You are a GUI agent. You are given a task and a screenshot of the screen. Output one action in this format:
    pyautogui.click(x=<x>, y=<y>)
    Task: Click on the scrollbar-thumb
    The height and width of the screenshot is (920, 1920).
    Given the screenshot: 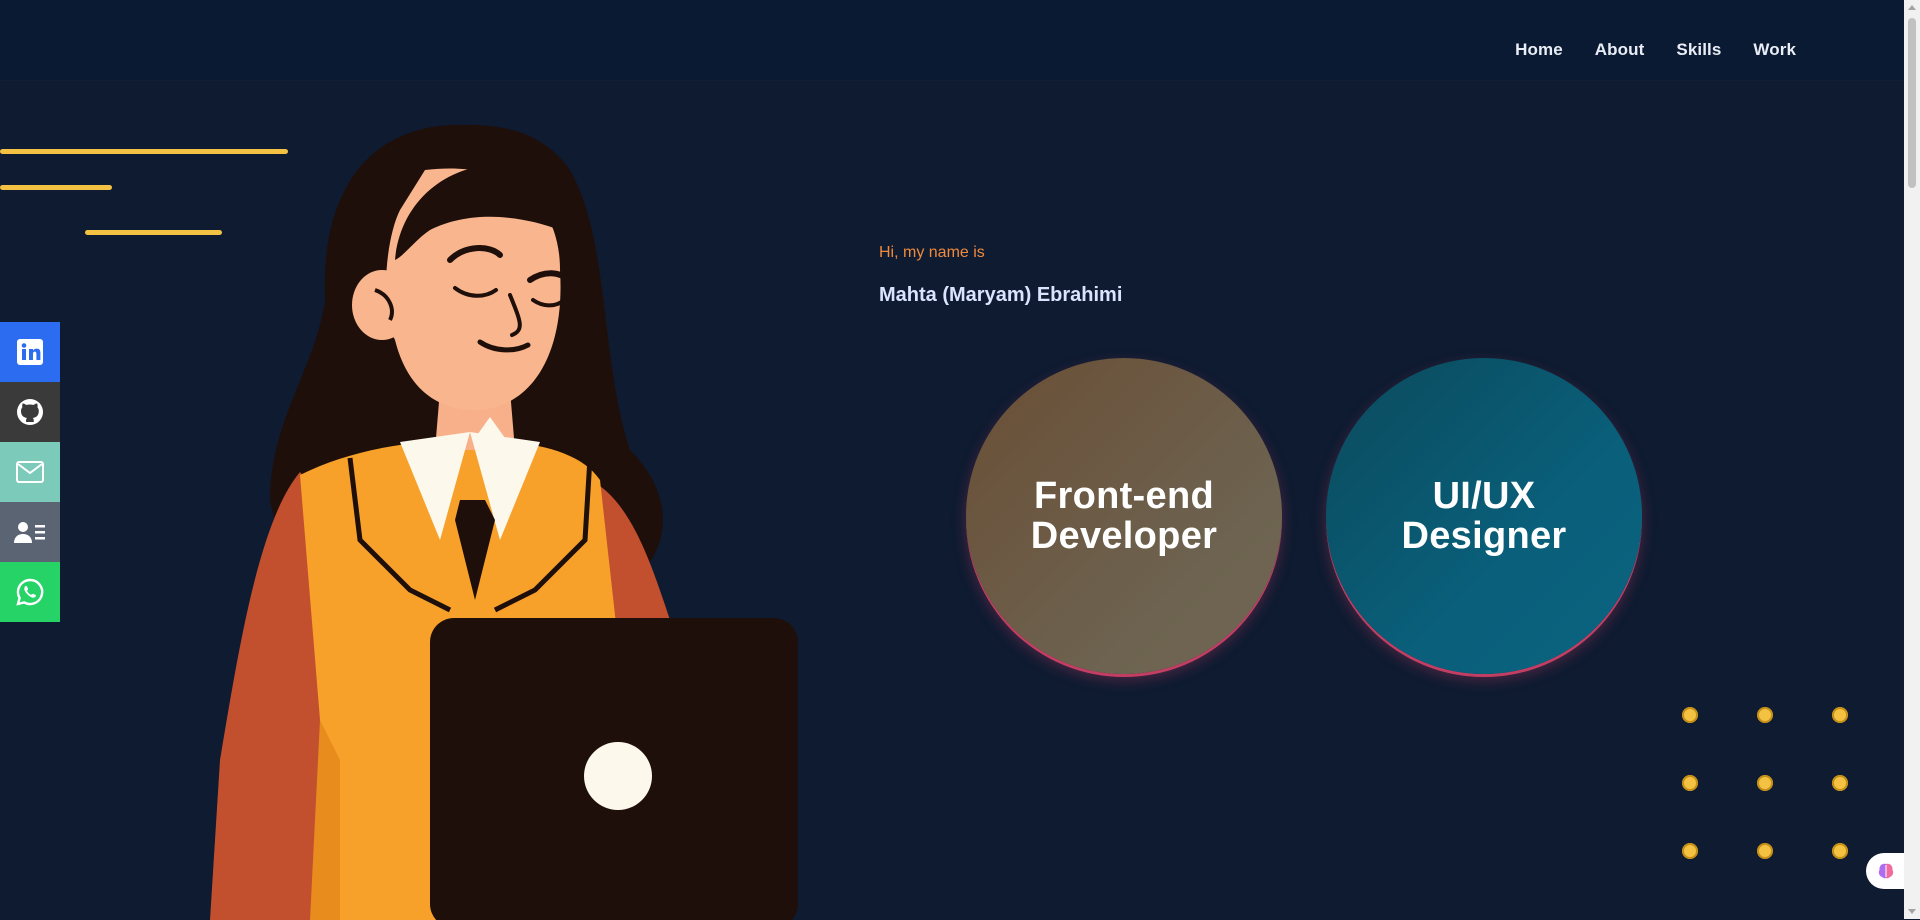 What is the action you would take?
    pyautogui.click(x=1912, y=103)
    